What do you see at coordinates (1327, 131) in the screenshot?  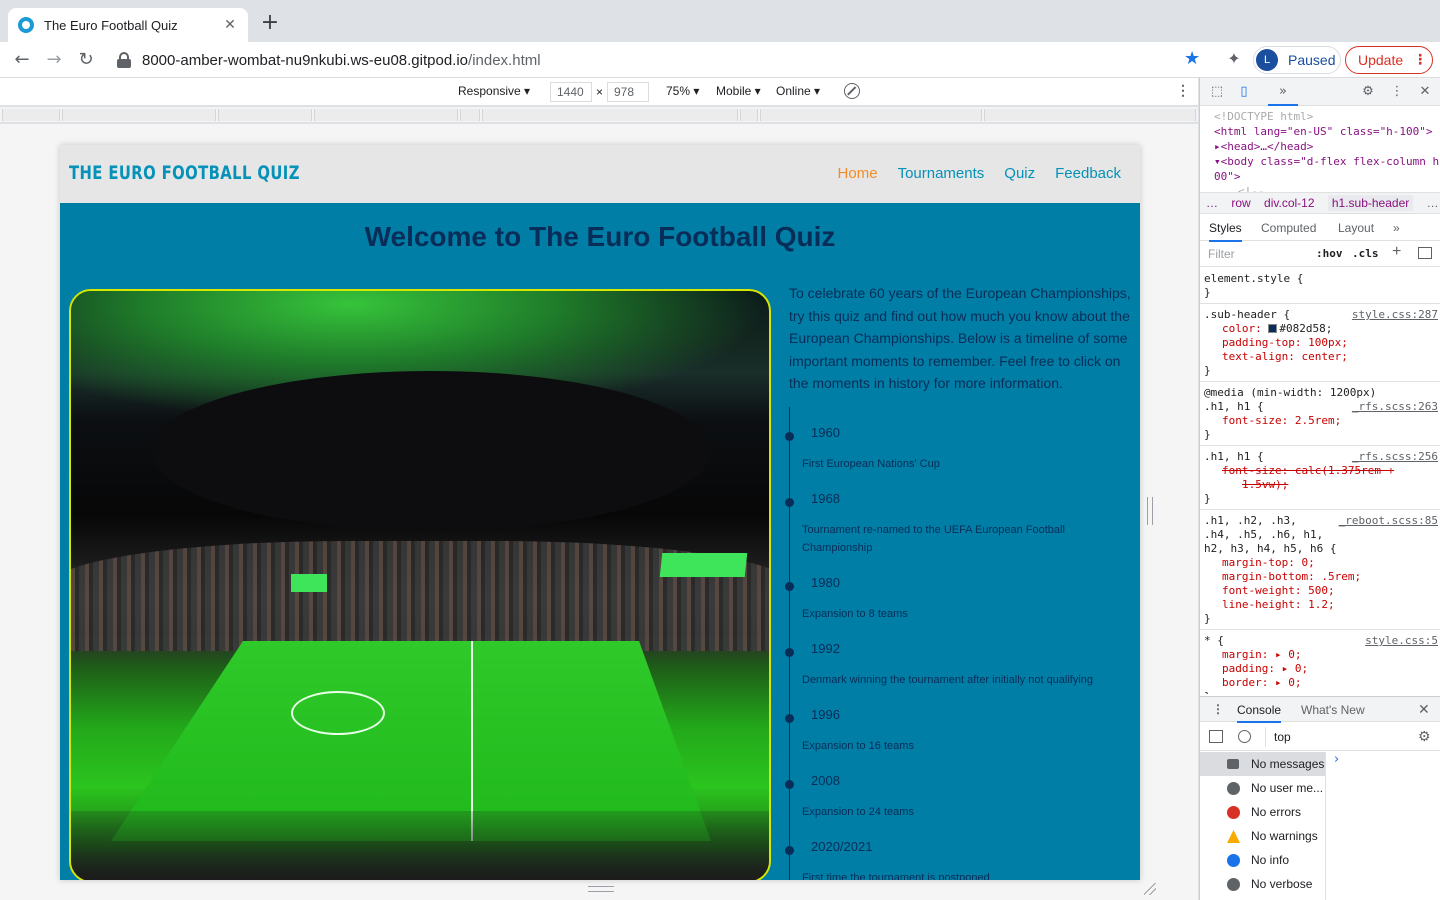 I see `dom-html-node: <html lang="en-US" class="h-100">` at bounding box center [1327, 131].